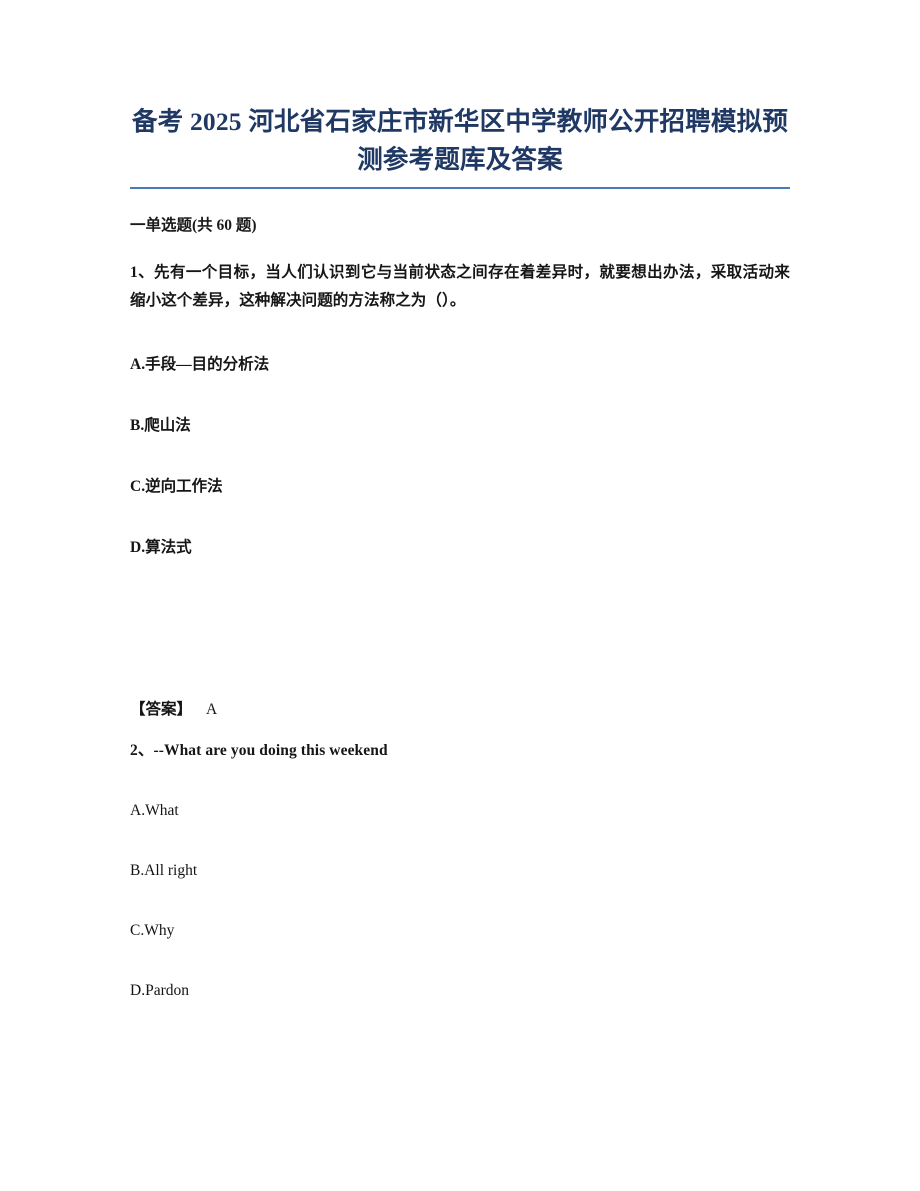  Describe the element at coordinates (212, 709) in the screenshot. I see `answer-value: A` at that location.